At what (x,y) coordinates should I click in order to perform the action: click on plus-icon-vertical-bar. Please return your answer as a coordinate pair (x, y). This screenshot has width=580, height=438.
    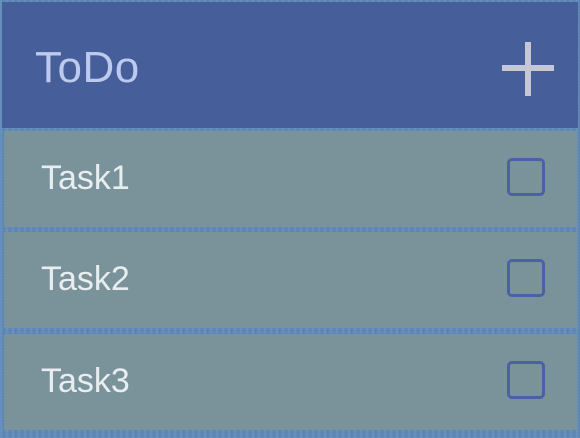
    Looking at the image, I should click on (528, 69).